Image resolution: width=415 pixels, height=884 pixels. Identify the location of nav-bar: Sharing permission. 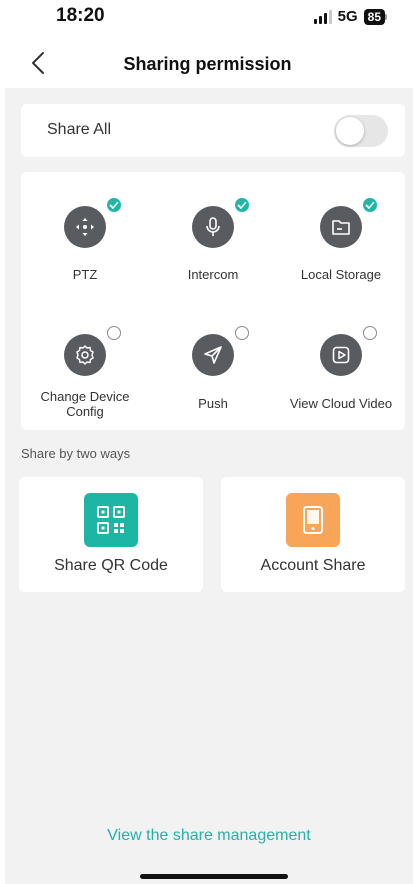
(207, 62).